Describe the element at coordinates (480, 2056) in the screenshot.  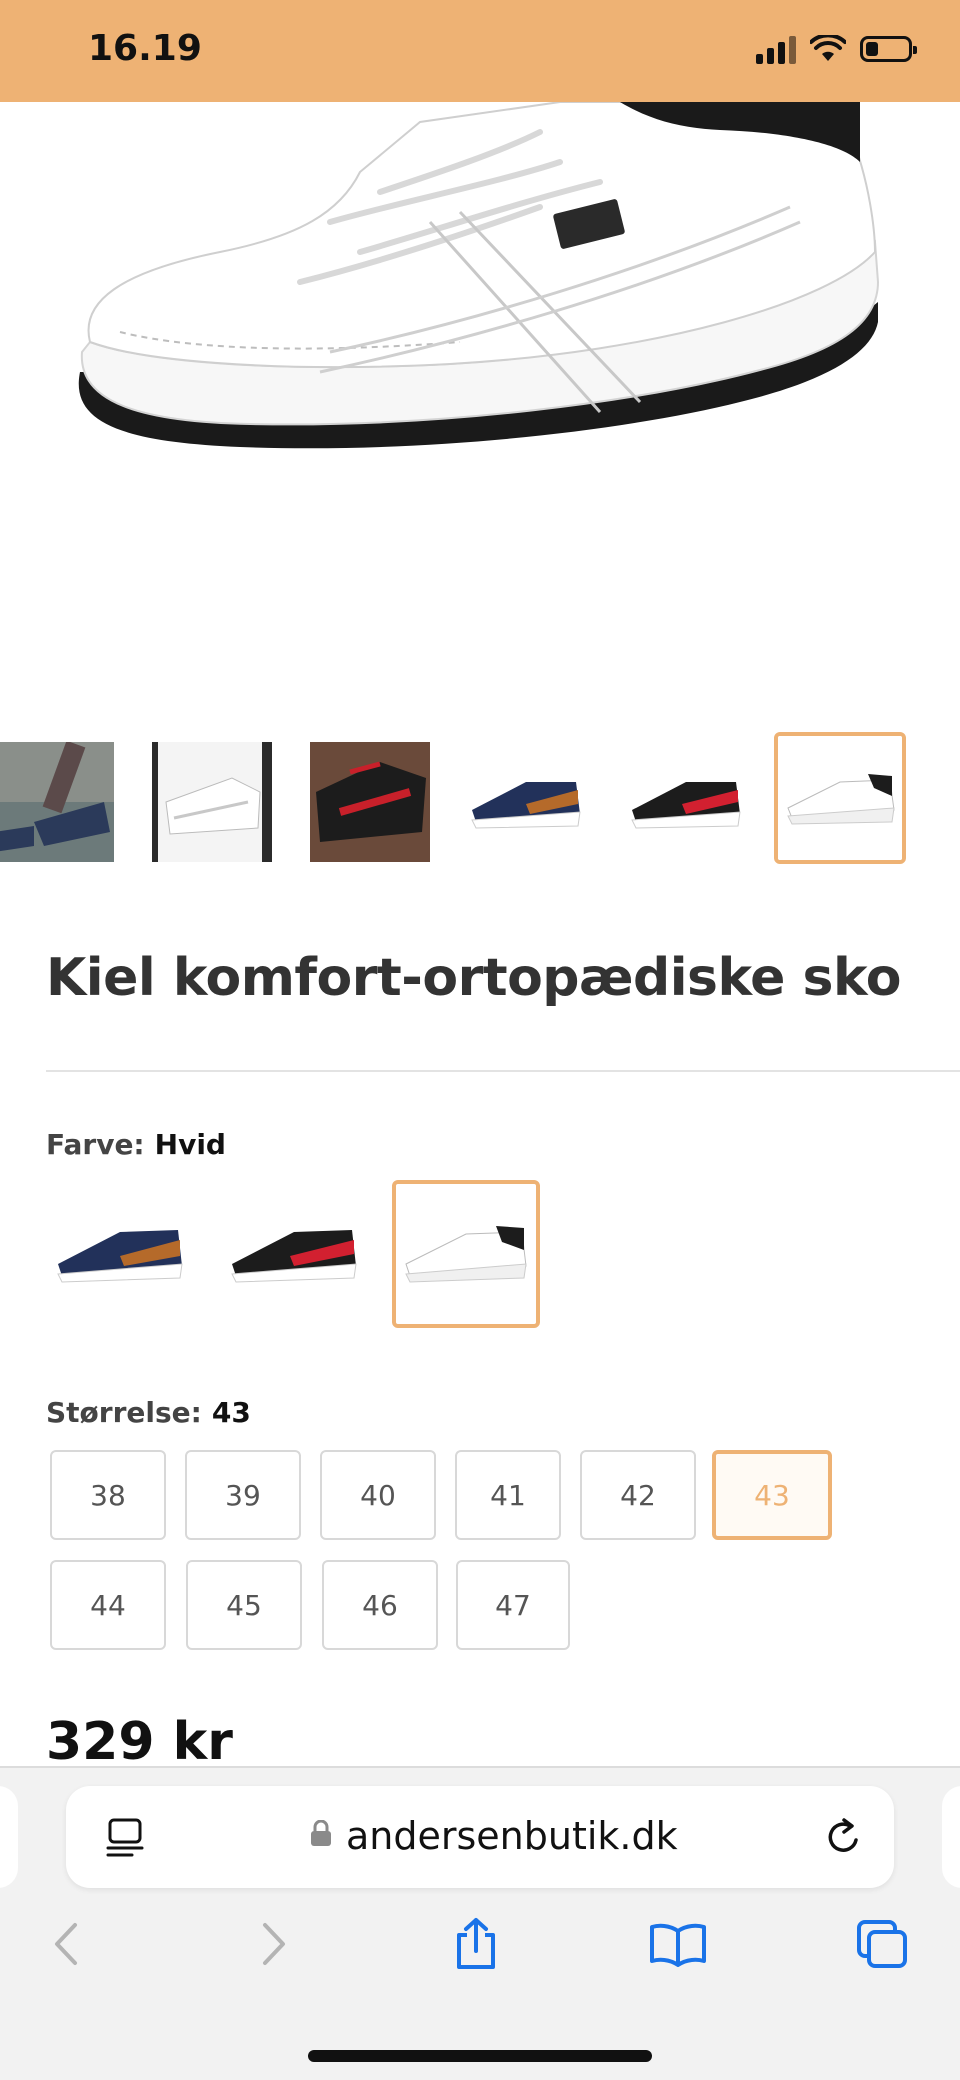
I see `home-indicator` at that location.